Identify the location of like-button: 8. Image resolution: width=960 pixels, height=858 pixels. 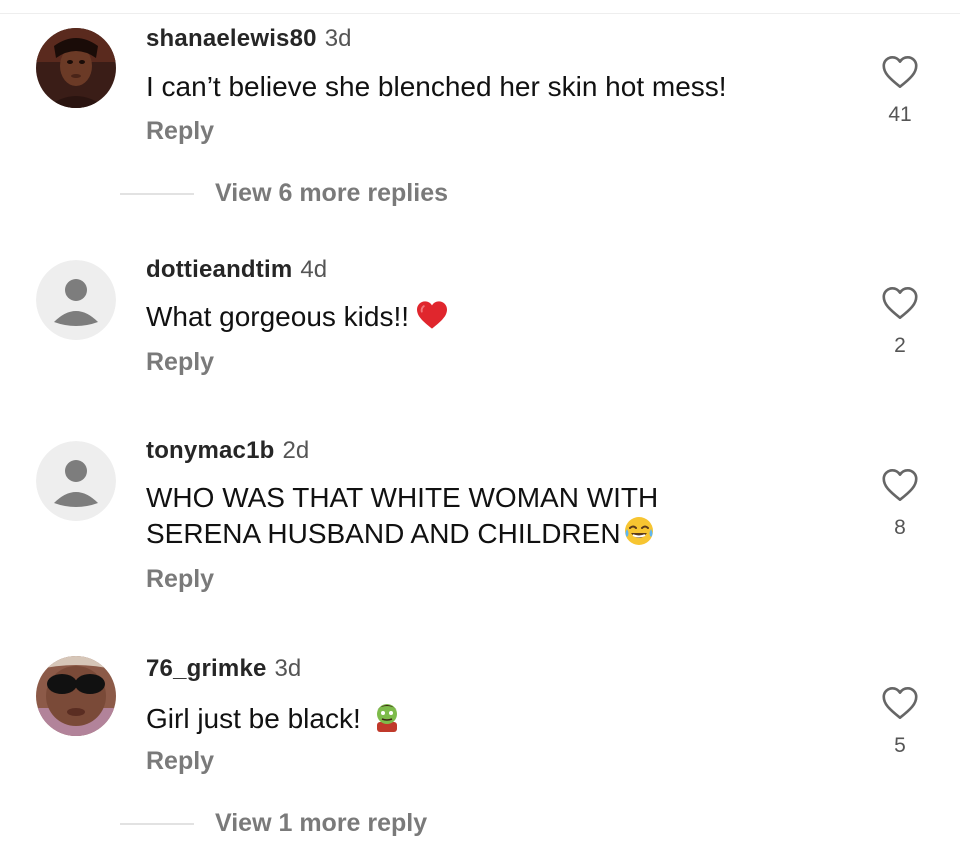
(900, 504).